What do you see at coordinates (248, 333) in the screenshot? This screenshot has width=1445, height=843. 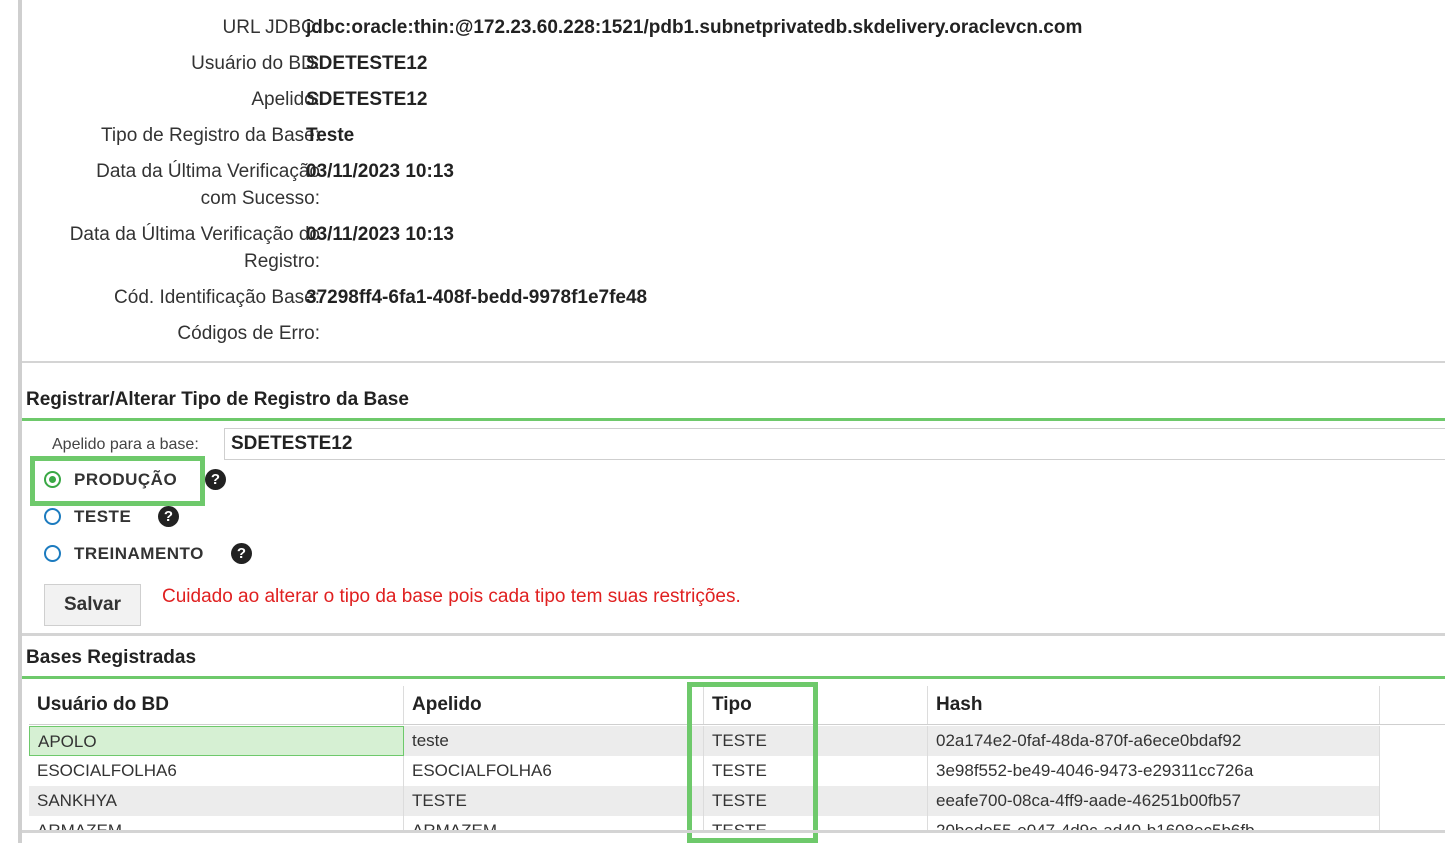 I see `info-label: Códigos de Erro:` at bounding box center [248, 333].